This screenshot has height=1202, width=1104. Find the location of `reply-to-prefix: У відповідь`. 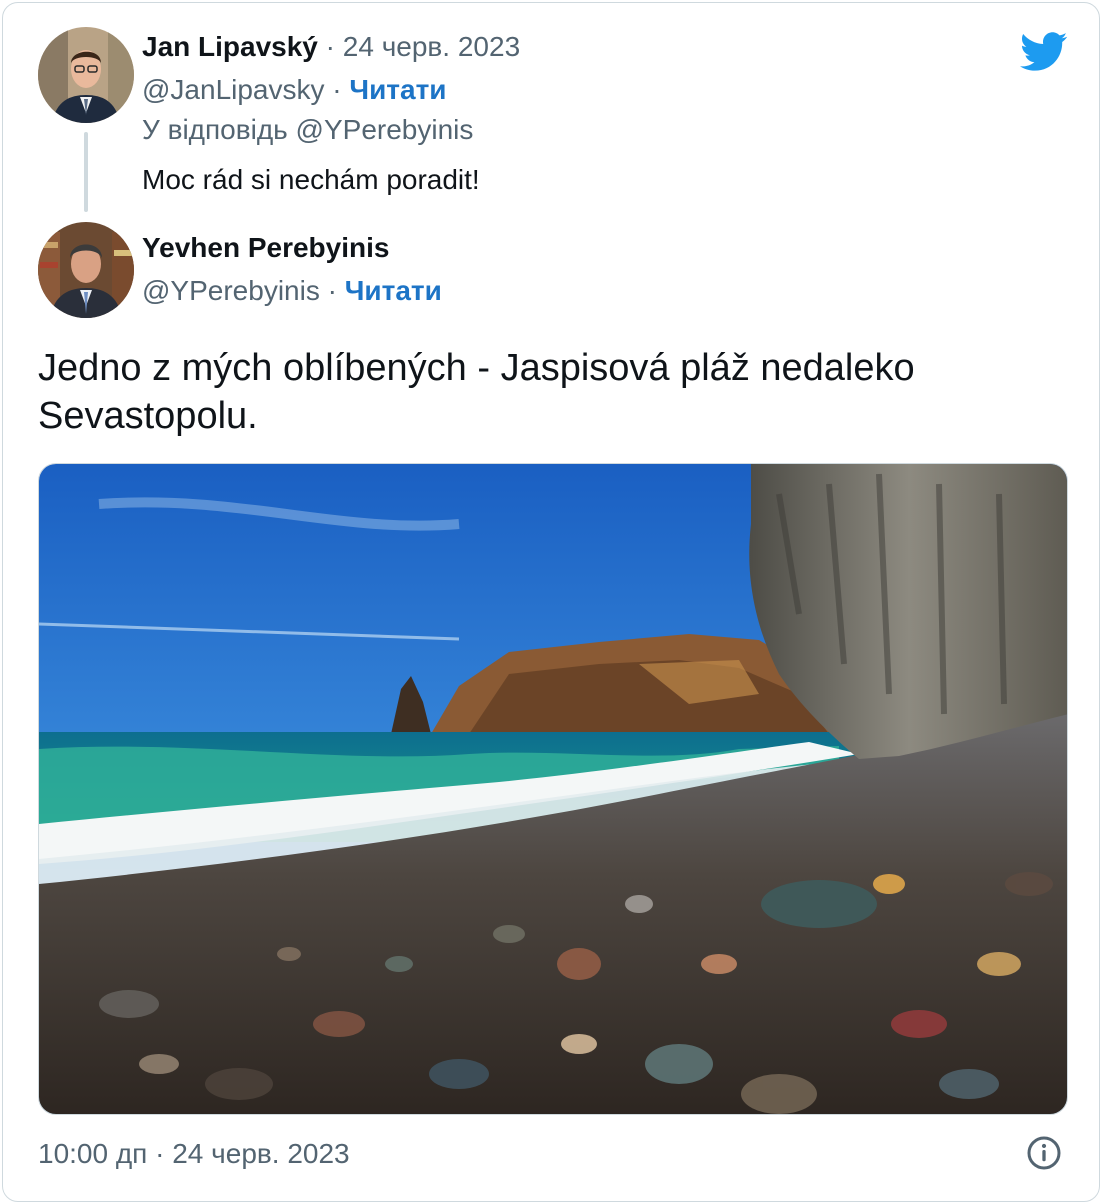

reply-to-prefix: У відповідь is located at coordinates (215, 129).